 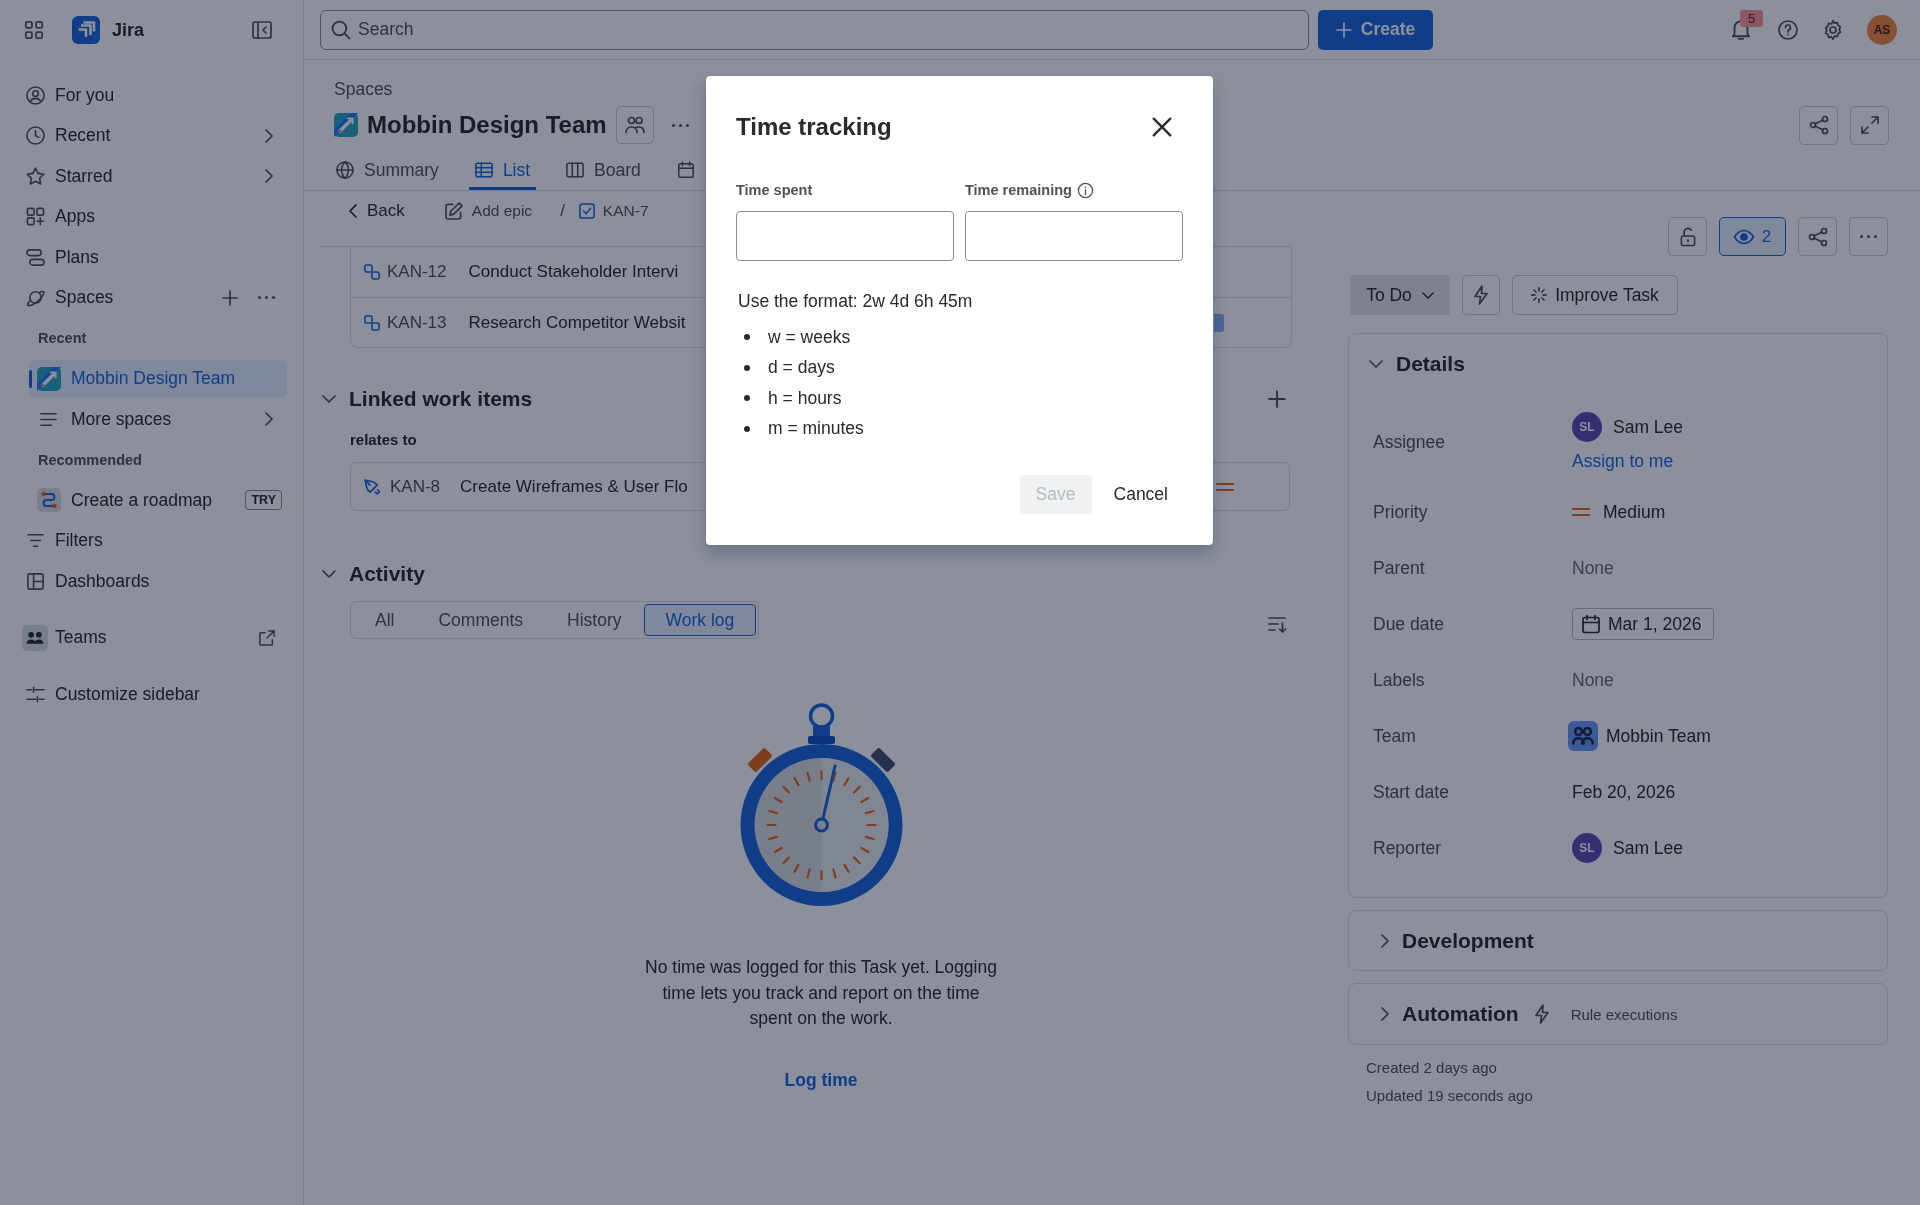 What do you see at coordinates (415, 486) in the screenshot?
I see `issue-key: KAN-8` at bounding box center [415, 486].